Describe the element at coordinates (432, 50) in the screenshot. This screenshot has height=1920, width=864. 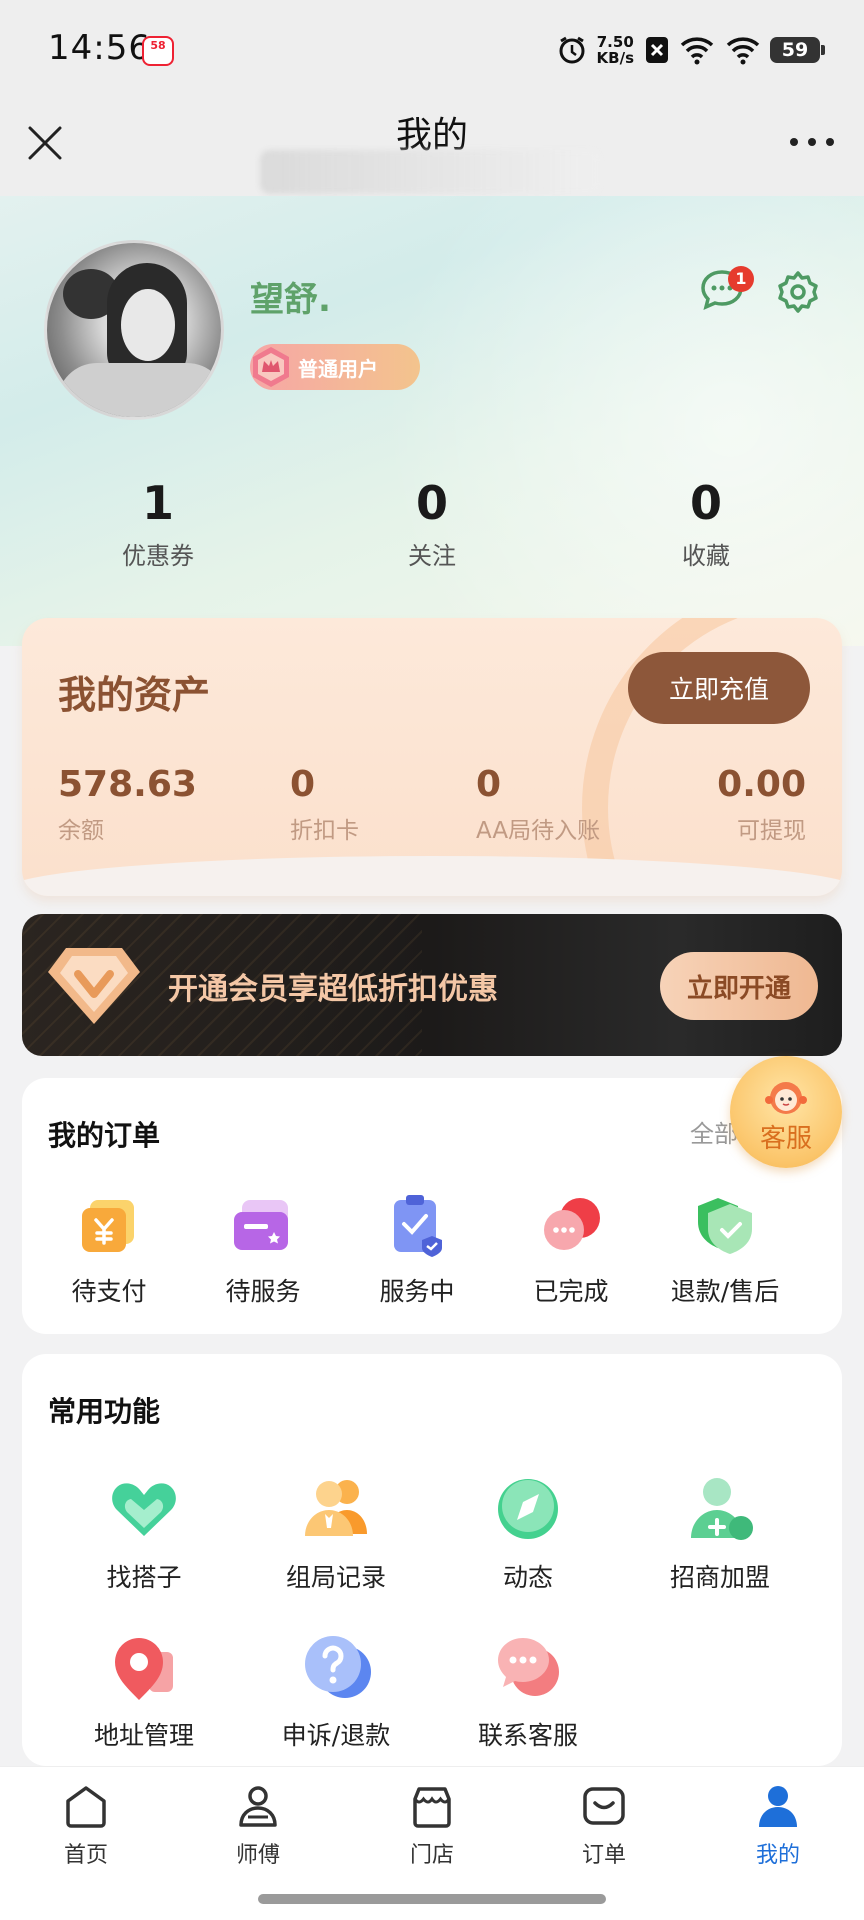
I see `status-bar: 14:56 58 7.50 KB/s 59` at that location.